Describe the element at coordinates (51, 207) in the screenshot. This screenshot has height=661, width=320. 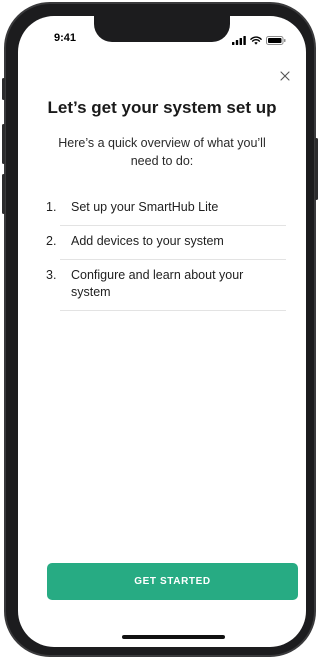
I see `step-number: 1.` at that location.